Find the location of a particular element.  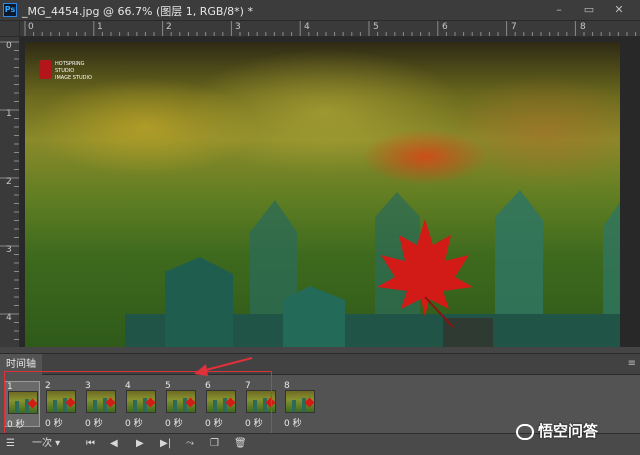

watermark: 悟空问答 is located at coordinates (557, 430).